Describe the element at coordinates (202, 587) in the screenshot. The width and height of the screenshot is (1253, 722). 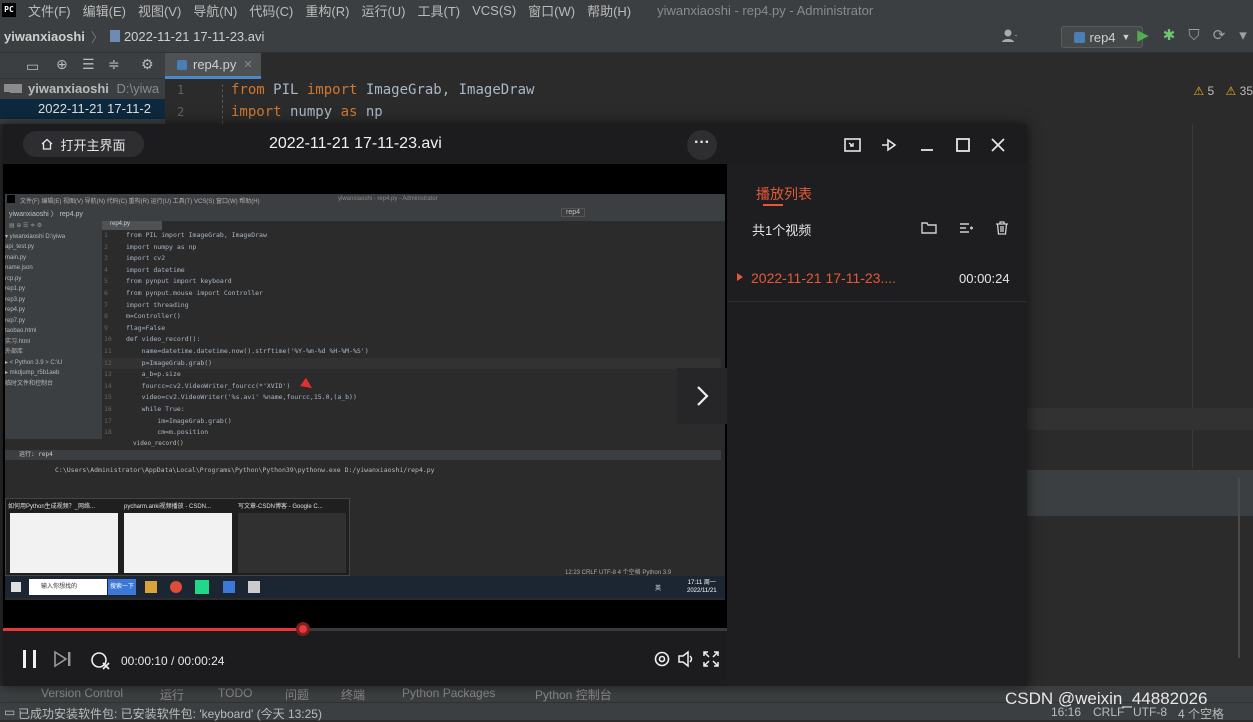
I see `pycharm-icon` at that location.